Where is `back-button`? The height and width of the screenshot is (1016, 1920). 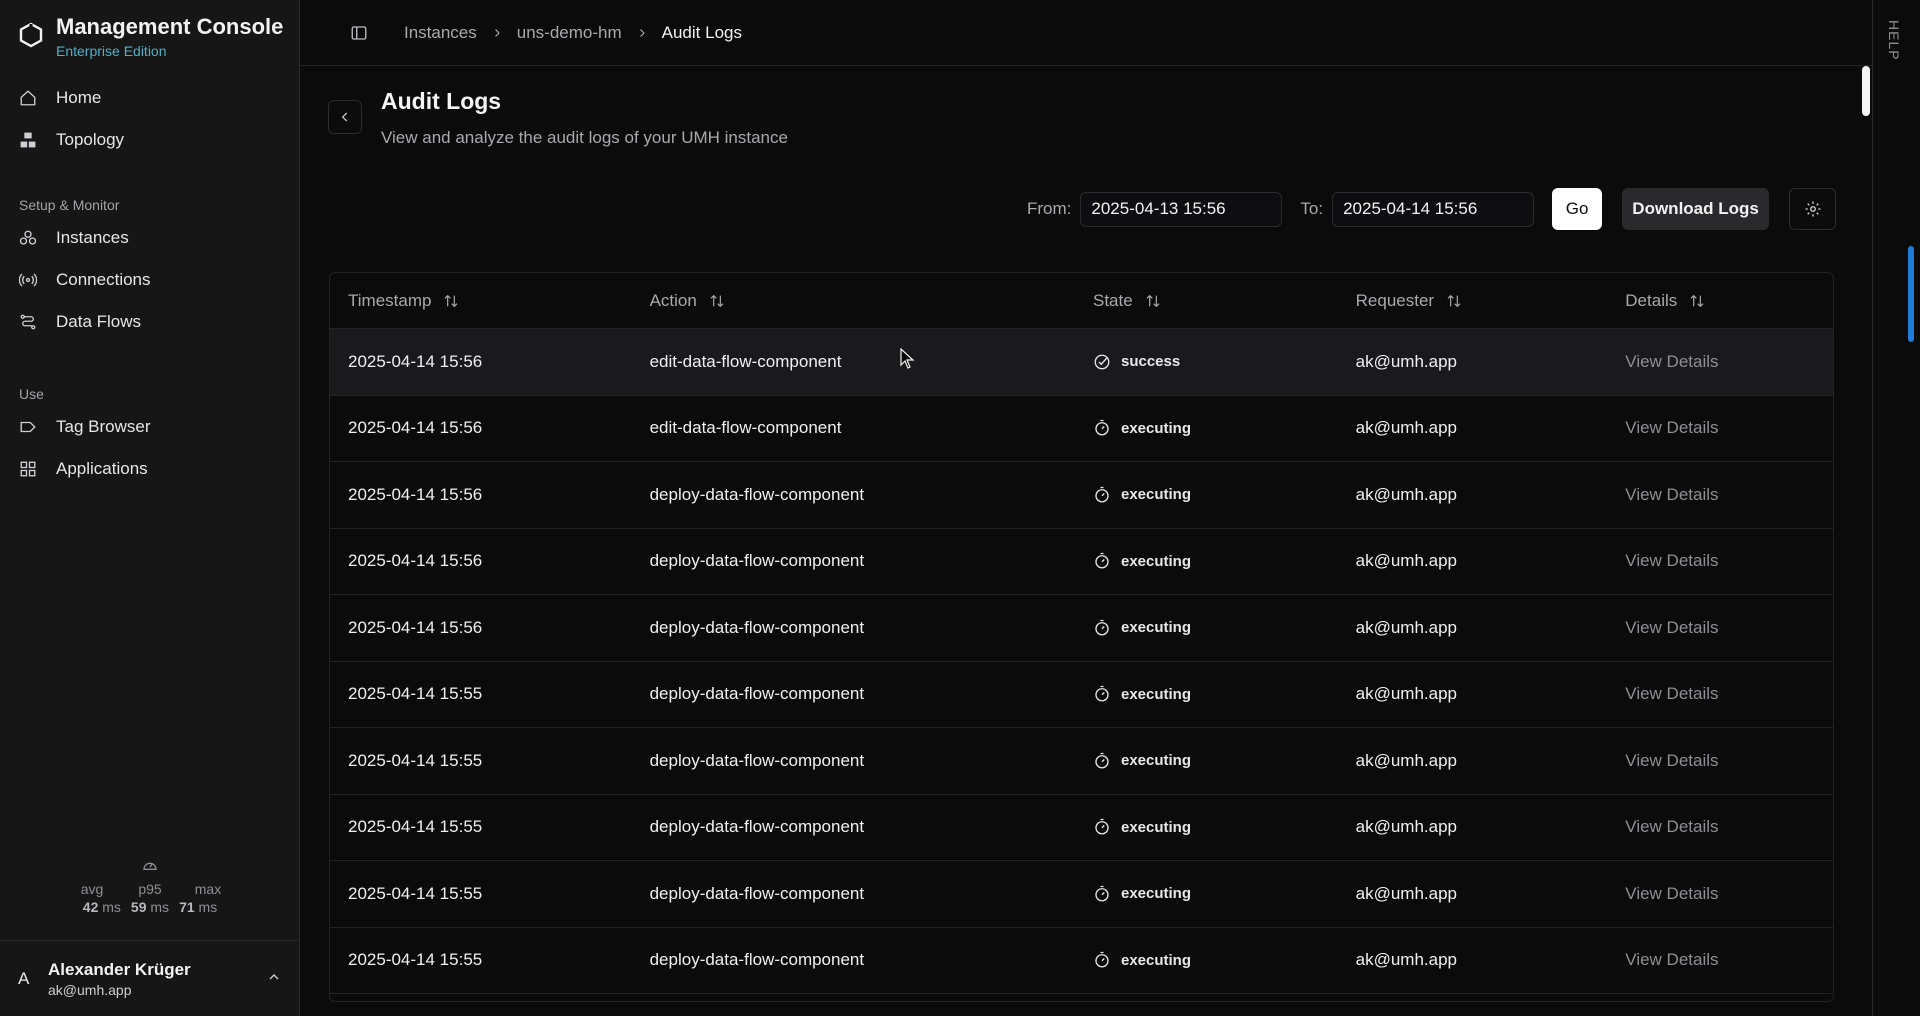 back-button is located at coordinates (345, 117).